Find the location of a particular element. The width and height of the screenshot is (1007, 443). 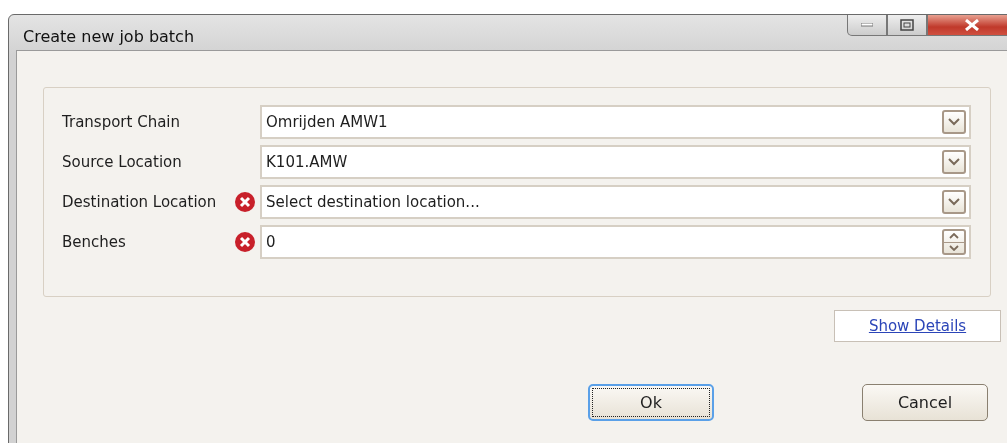

restore-icon is located at coordinates (907, 25).